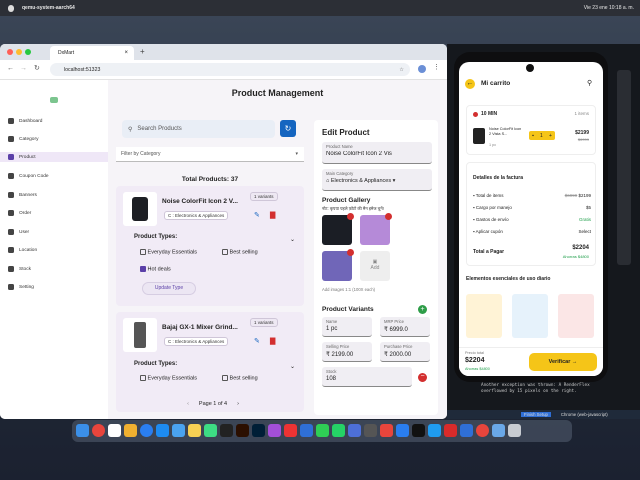 The width and height of the screenshot is (640, 480). Describe the element at coordinates (18, 232) in the screenshot. I see `sidebar-item-user: User` at that location.